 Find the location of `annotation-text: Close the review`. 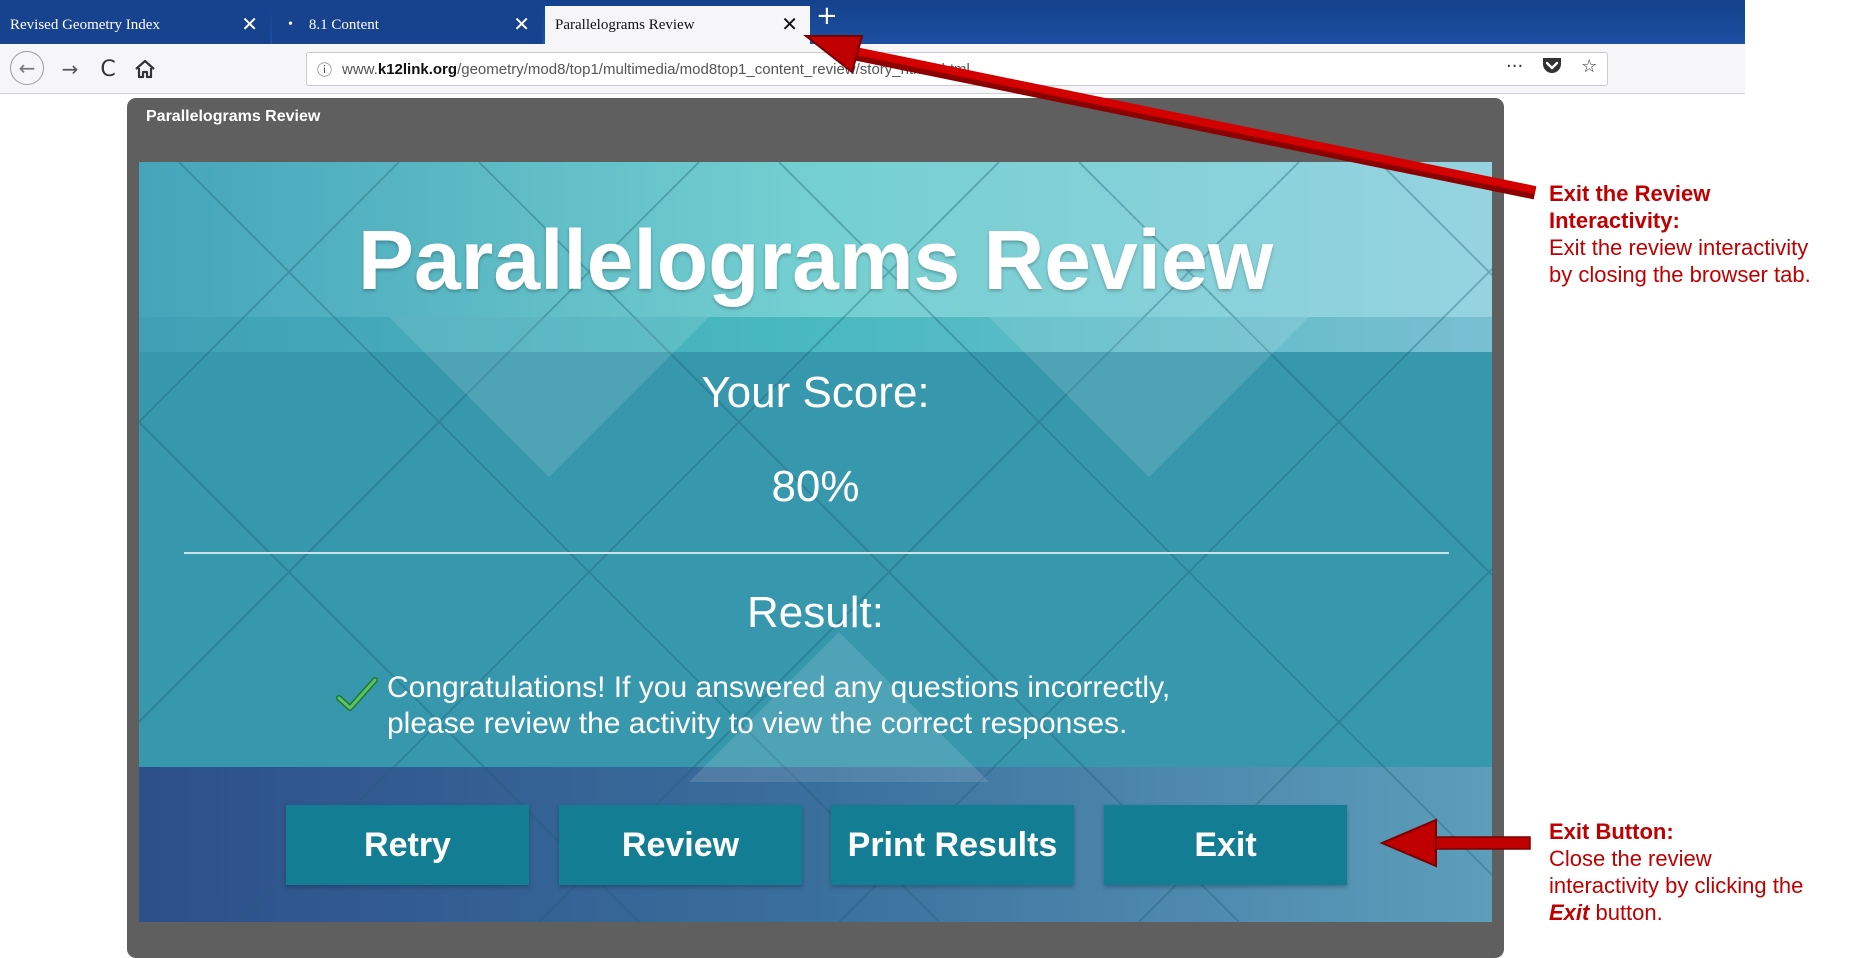

annotation-text: Close the review is located at coordinates (1630, 858).